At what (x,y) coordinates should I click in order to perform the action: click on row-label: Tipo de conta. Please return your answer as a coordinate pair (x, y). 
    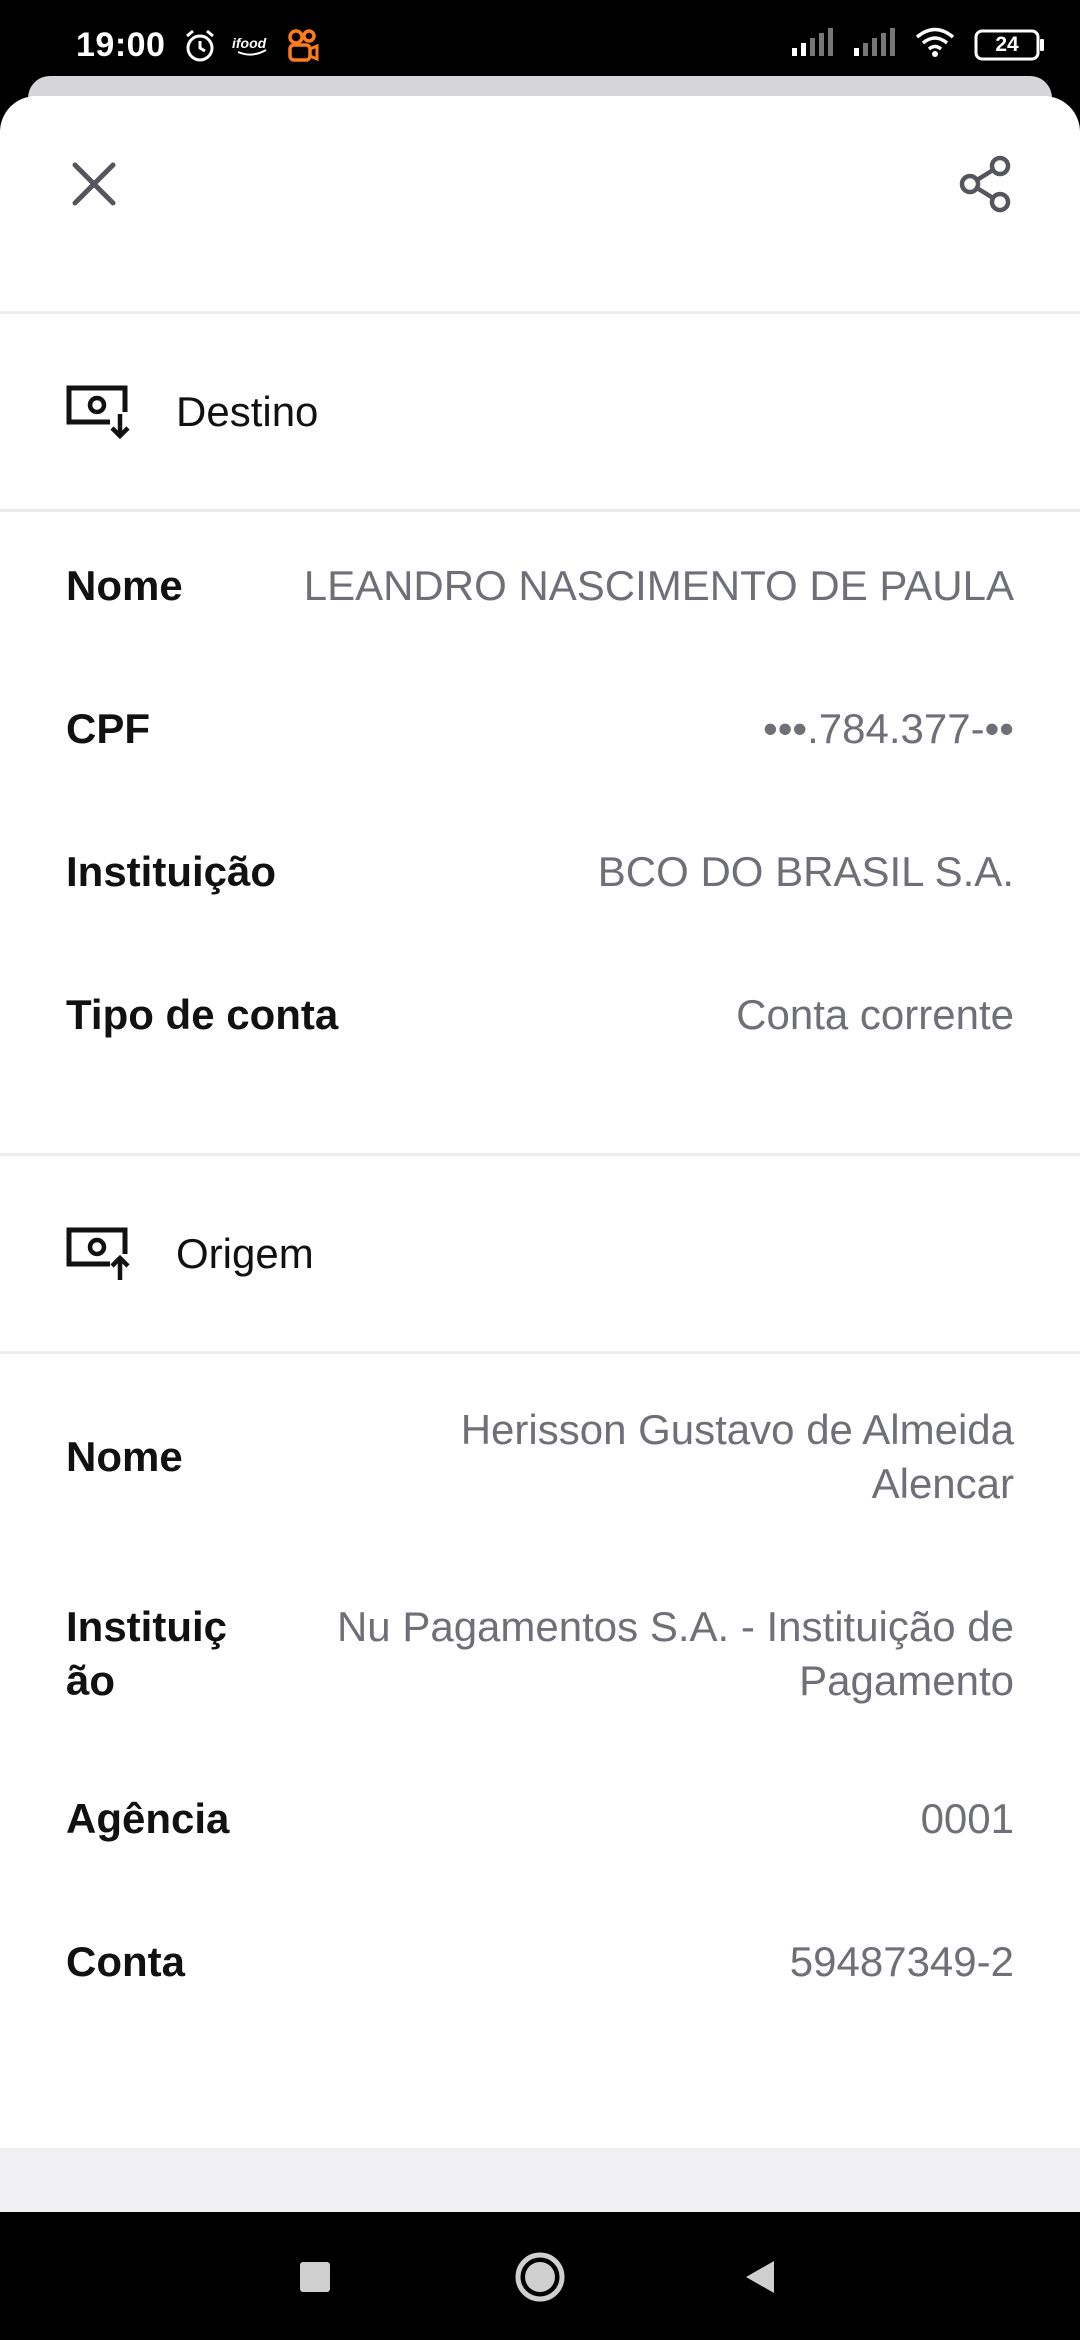
    Looking at the image, I should click on (202, 1014).